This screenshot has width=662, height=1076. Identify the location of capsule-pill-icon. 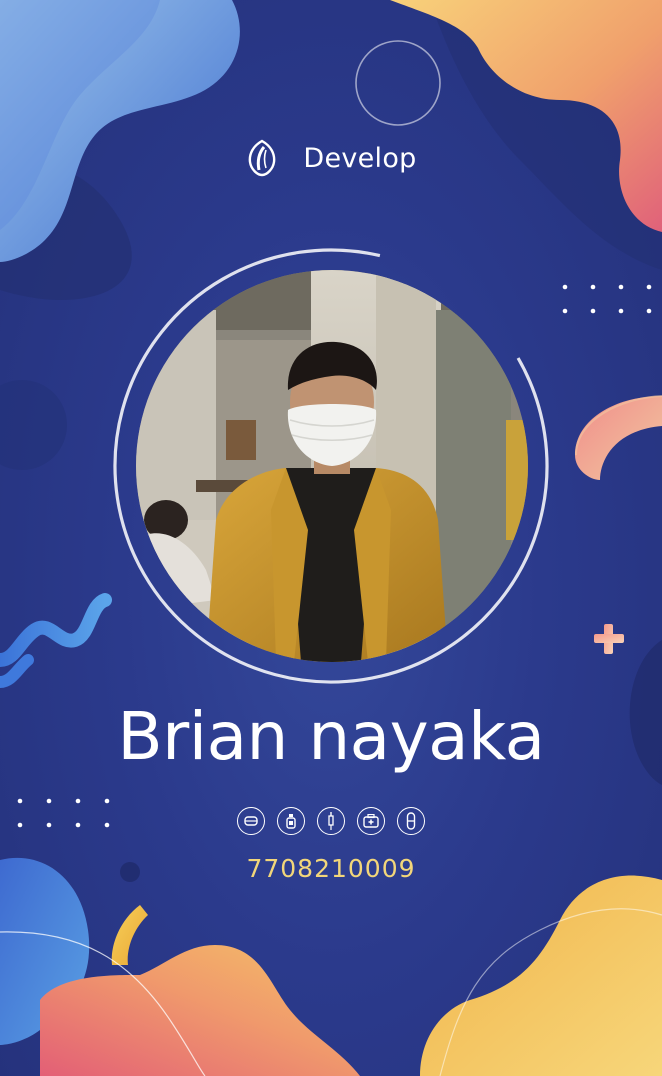
(411, 821).